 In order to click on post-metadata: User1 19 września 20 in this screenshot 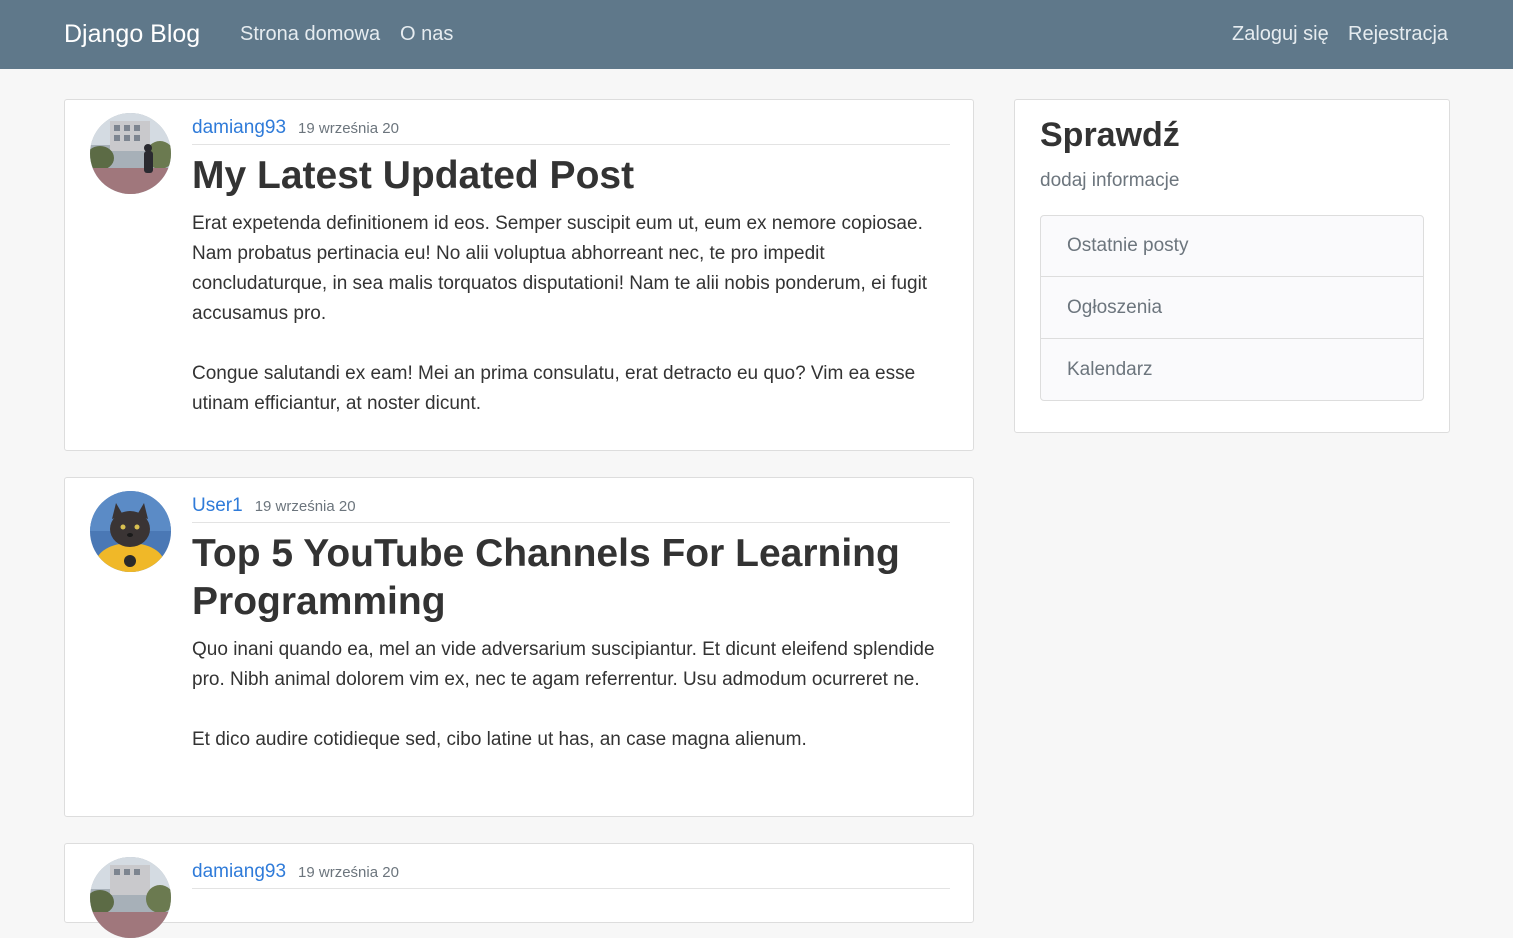, I will do `click(571, 509)`.